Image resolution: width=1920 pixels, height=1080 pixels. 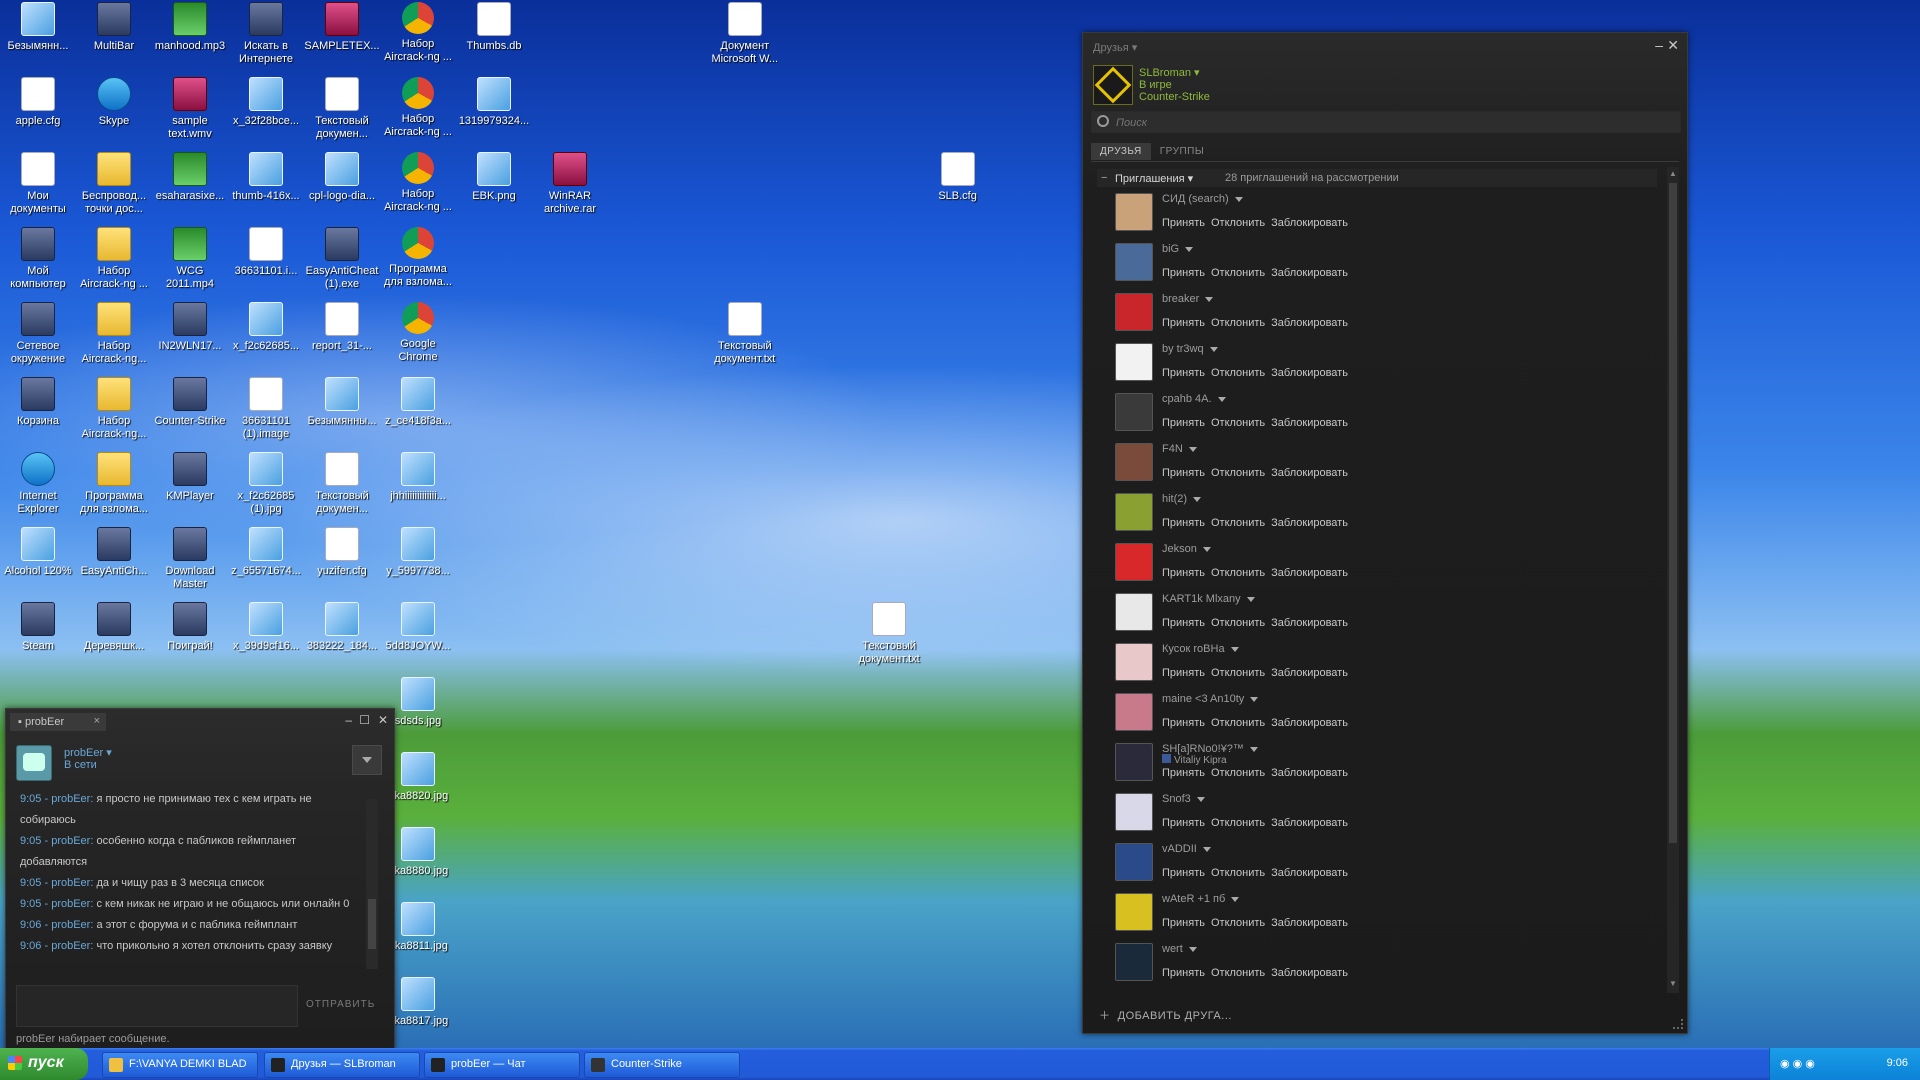 I want to click on desktop-icon: Alcohol 120%, so click(x=38, y=552).